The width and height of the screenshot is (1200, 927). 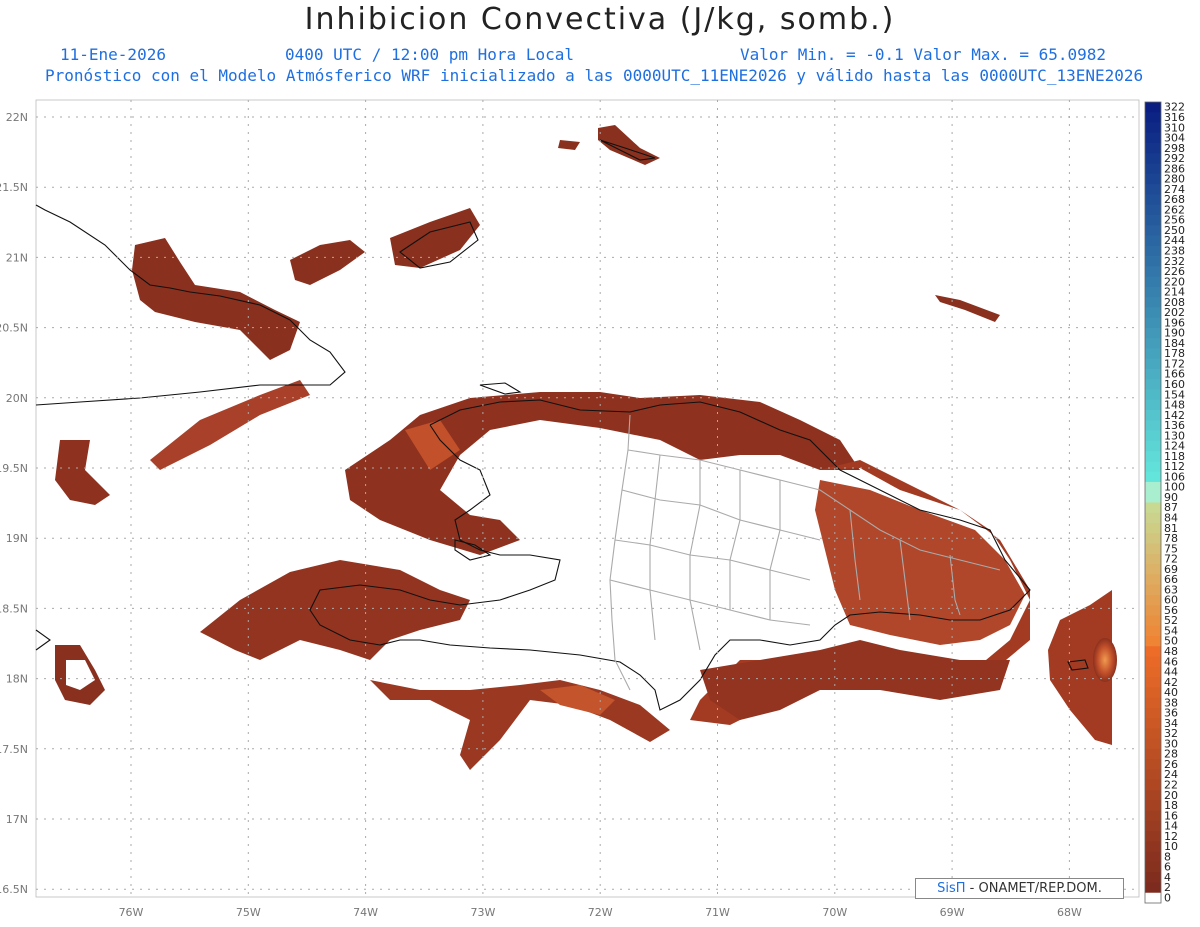 I want to click on credit-brand: SisΠ, so click(x=951, y=888).